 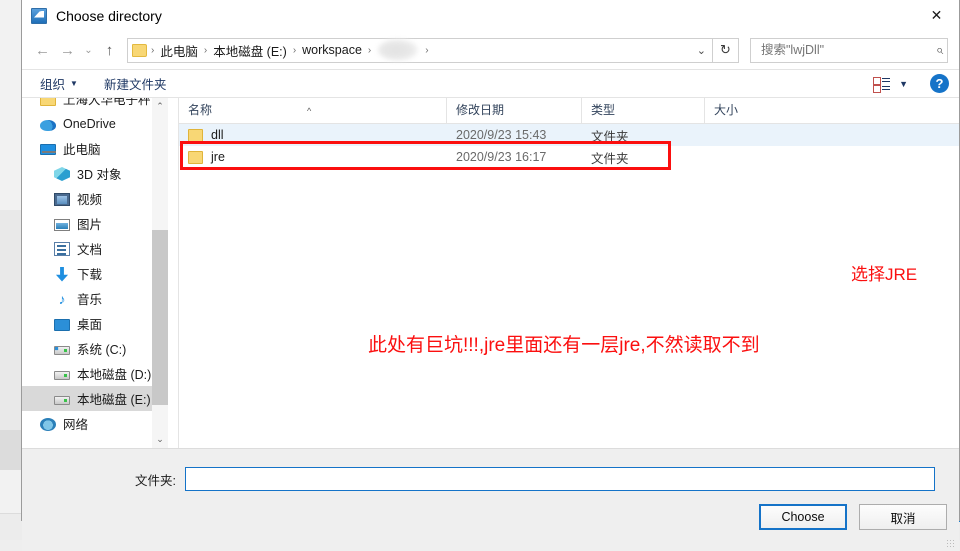 I want to click on system-drive-icon, so click(x=62, y=350).